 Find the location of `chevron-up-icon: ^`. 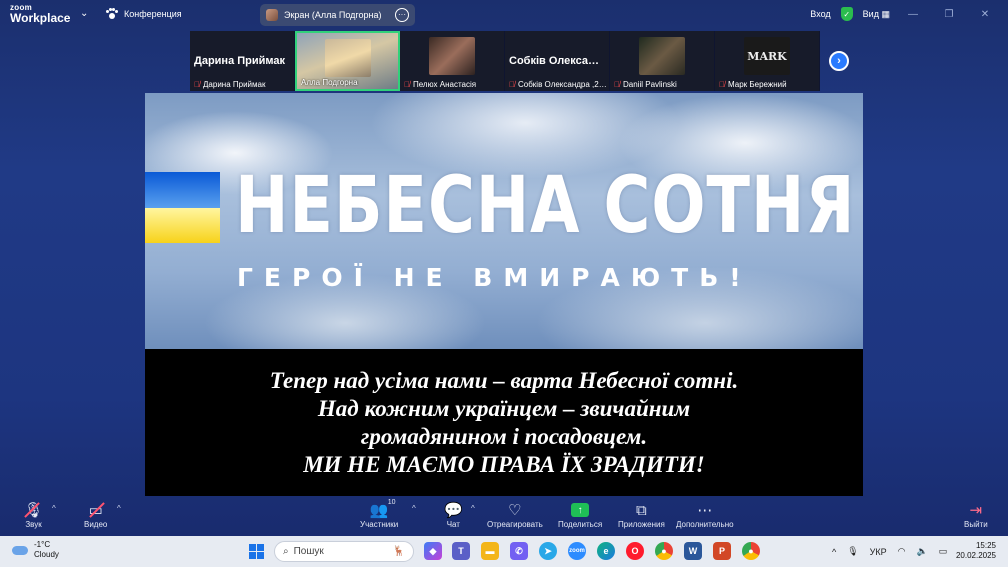

chevron-up-icon: ^ is located at coordinates (834, 552).